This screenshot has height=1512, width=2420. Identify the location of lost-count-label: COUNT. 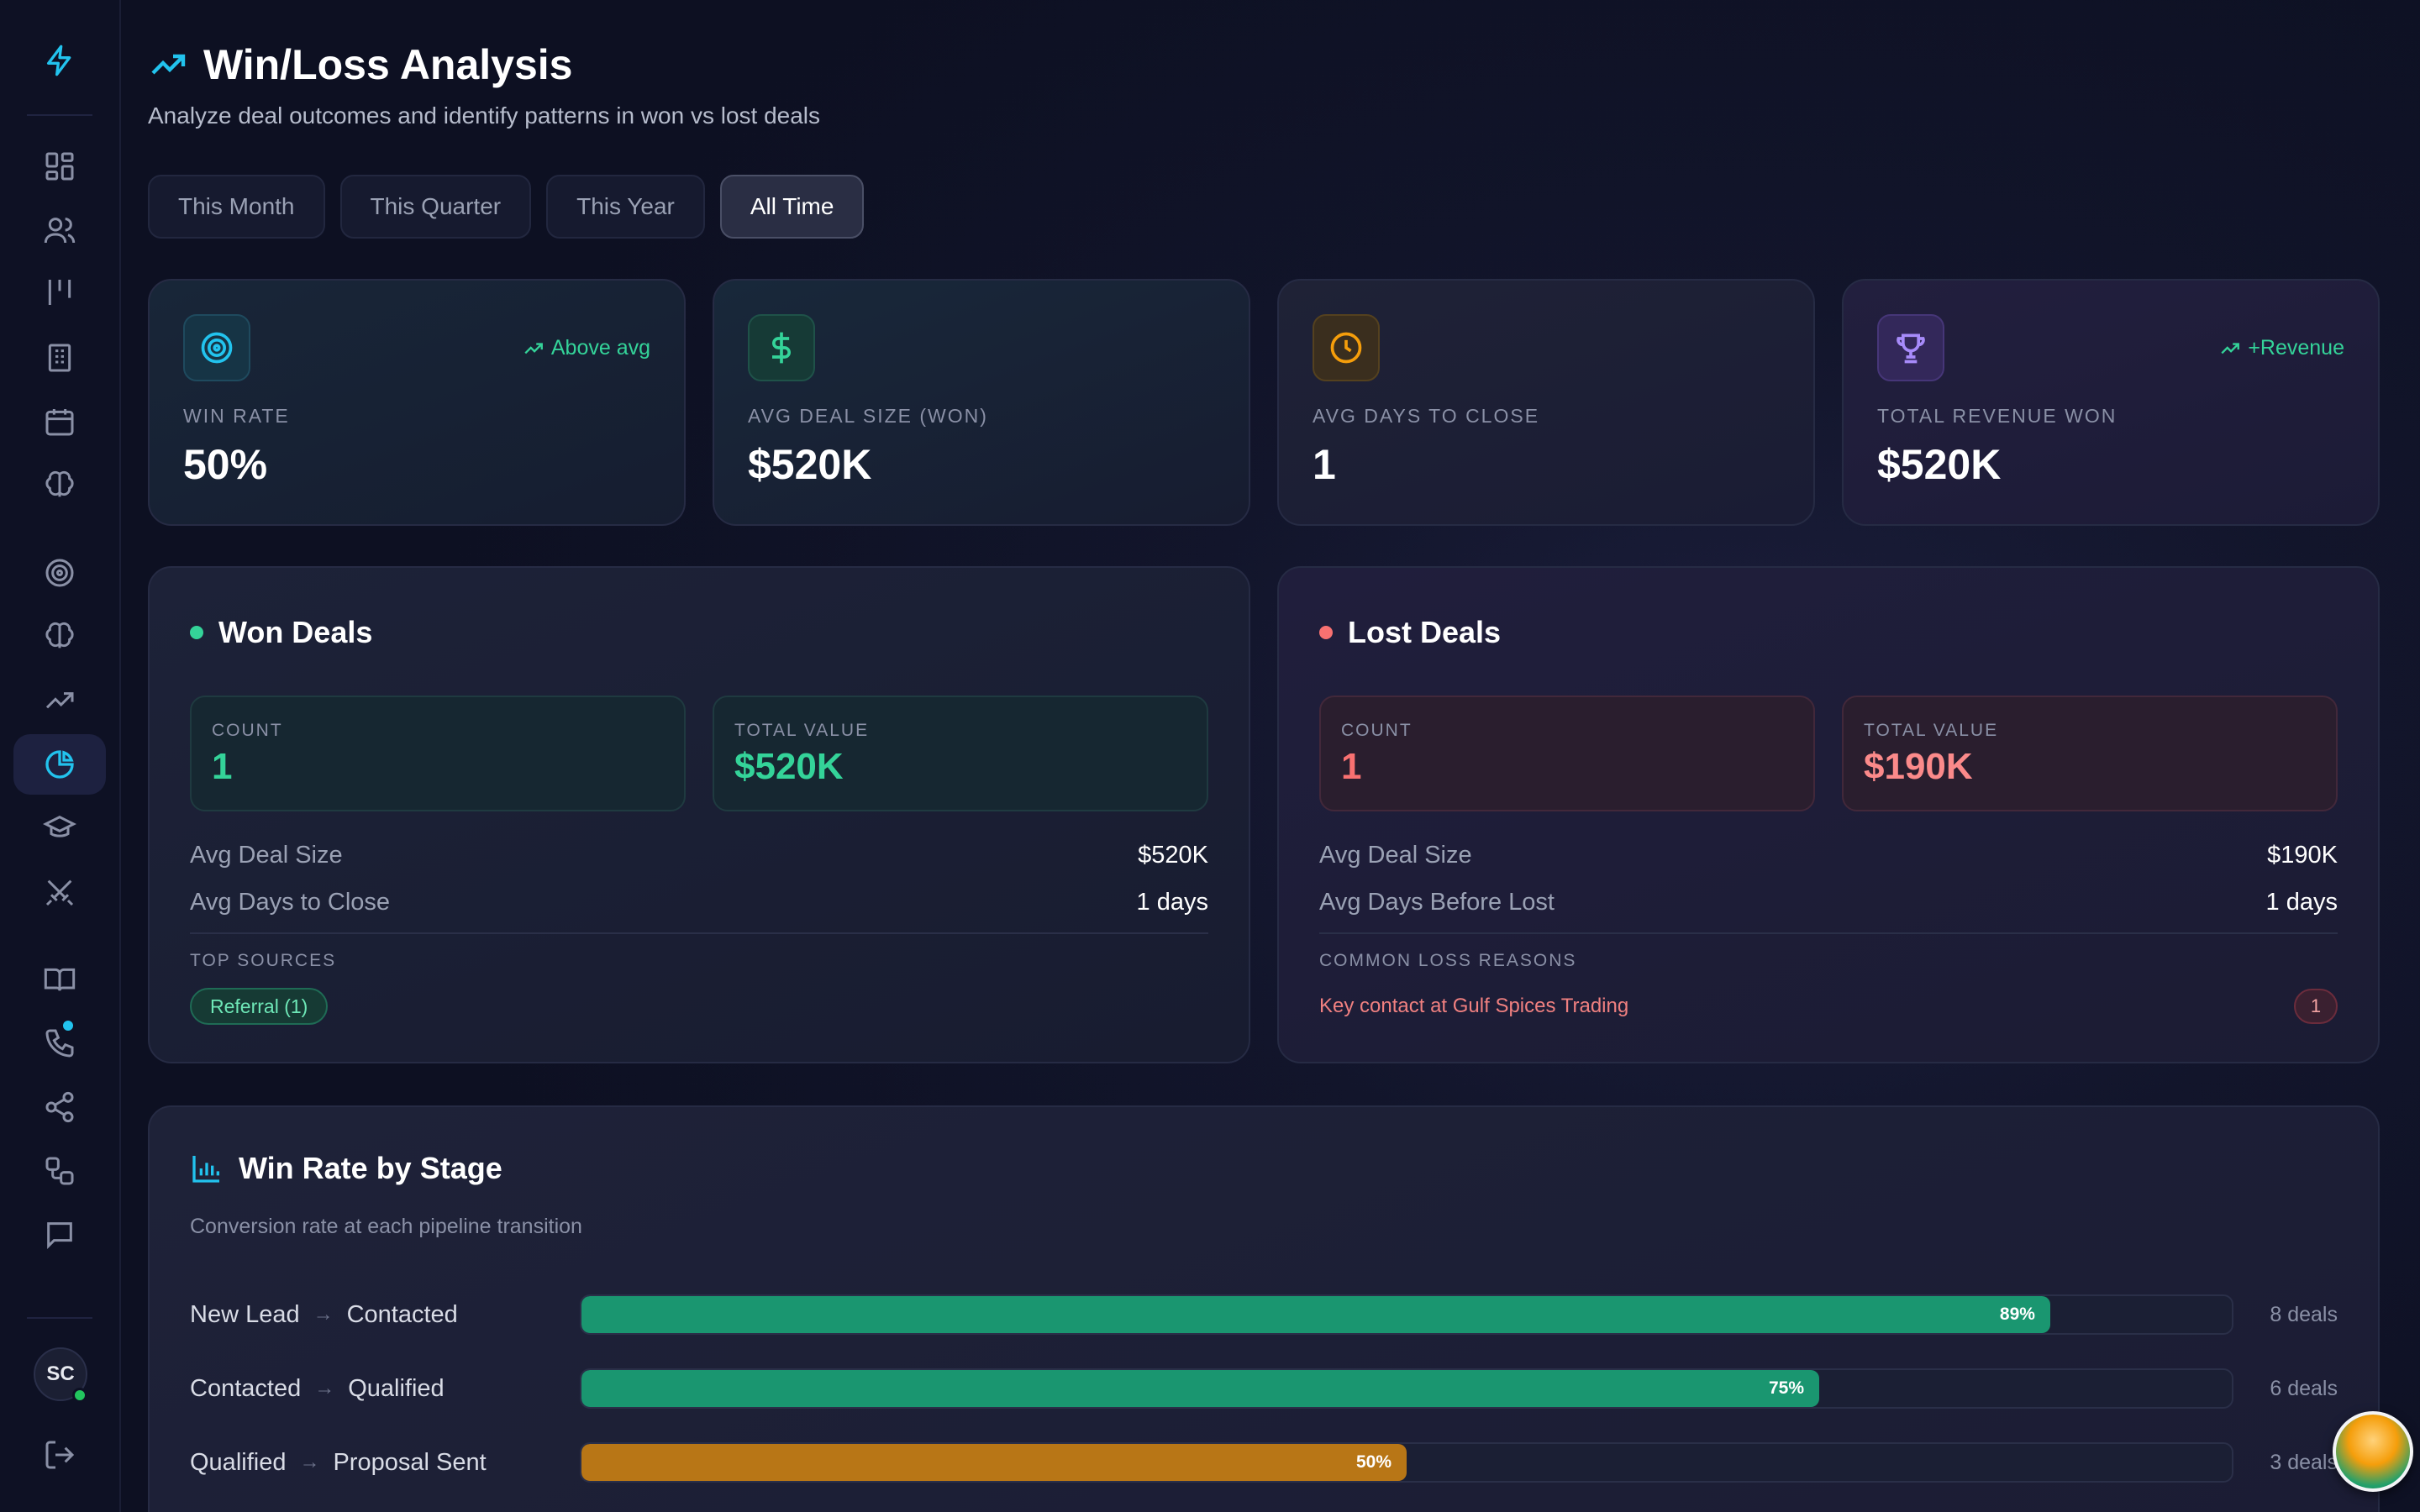
(1377, 730).